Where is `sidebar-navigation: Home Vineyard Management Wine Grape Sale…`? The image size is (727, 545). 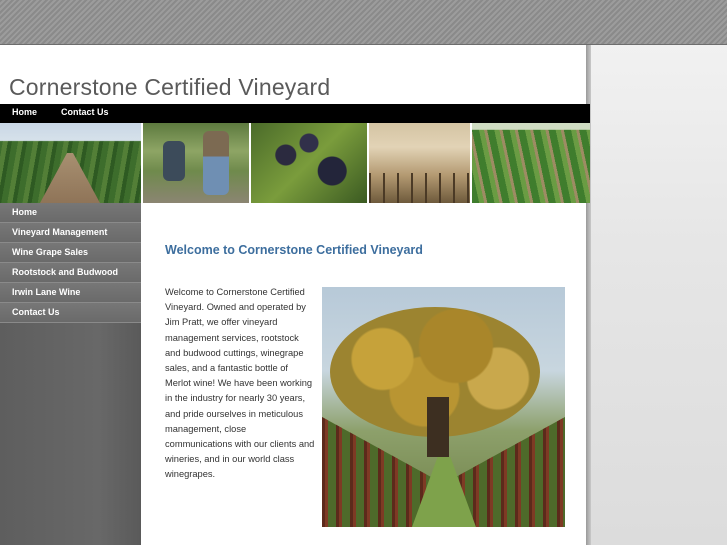
sidebar-navigation: Home Vineyard Management Wine Grape Sale… is located at coordinates (70, 374).